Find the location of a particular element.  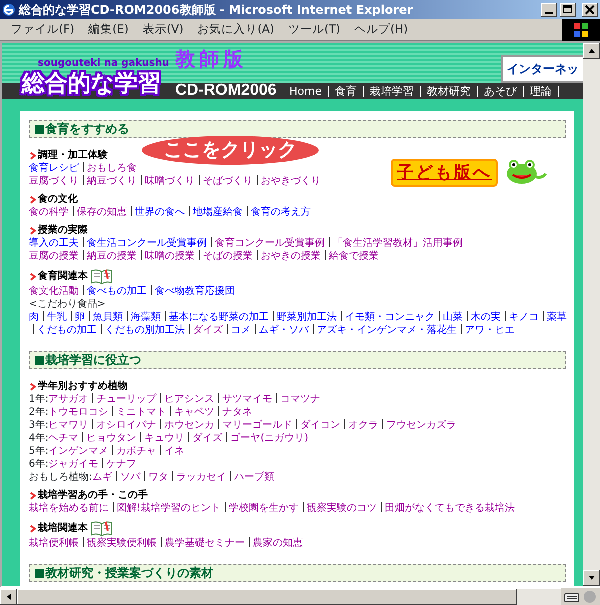

text-link: ジャガイモ is located at coordinates (73, 464).